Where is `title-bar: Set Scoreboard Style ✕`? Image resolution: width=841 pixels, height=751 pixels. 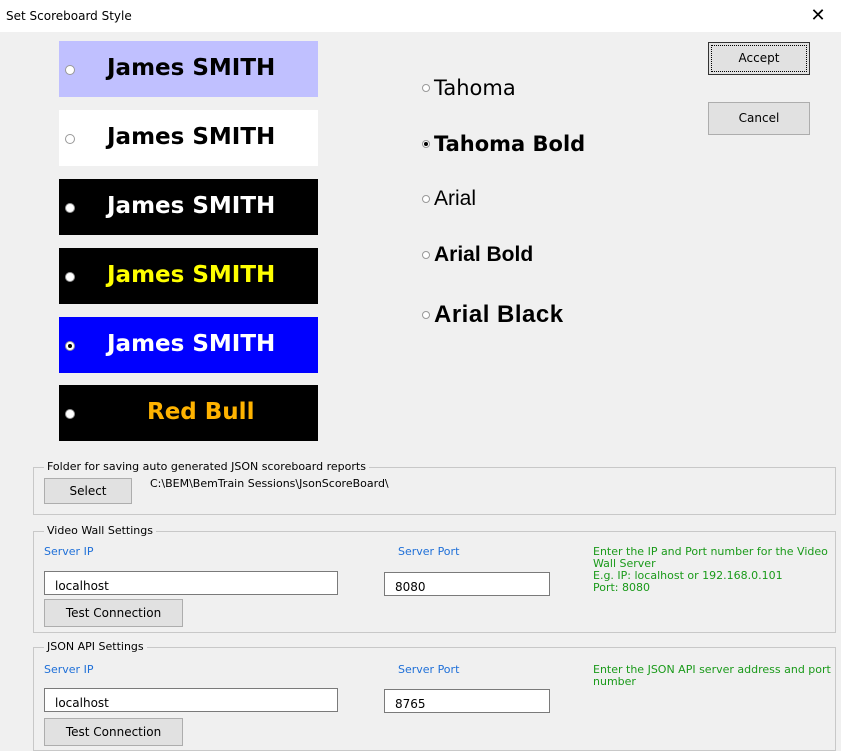 title-bar: Set Scoreboard Style ✕ is located at coordinates (420, 16).